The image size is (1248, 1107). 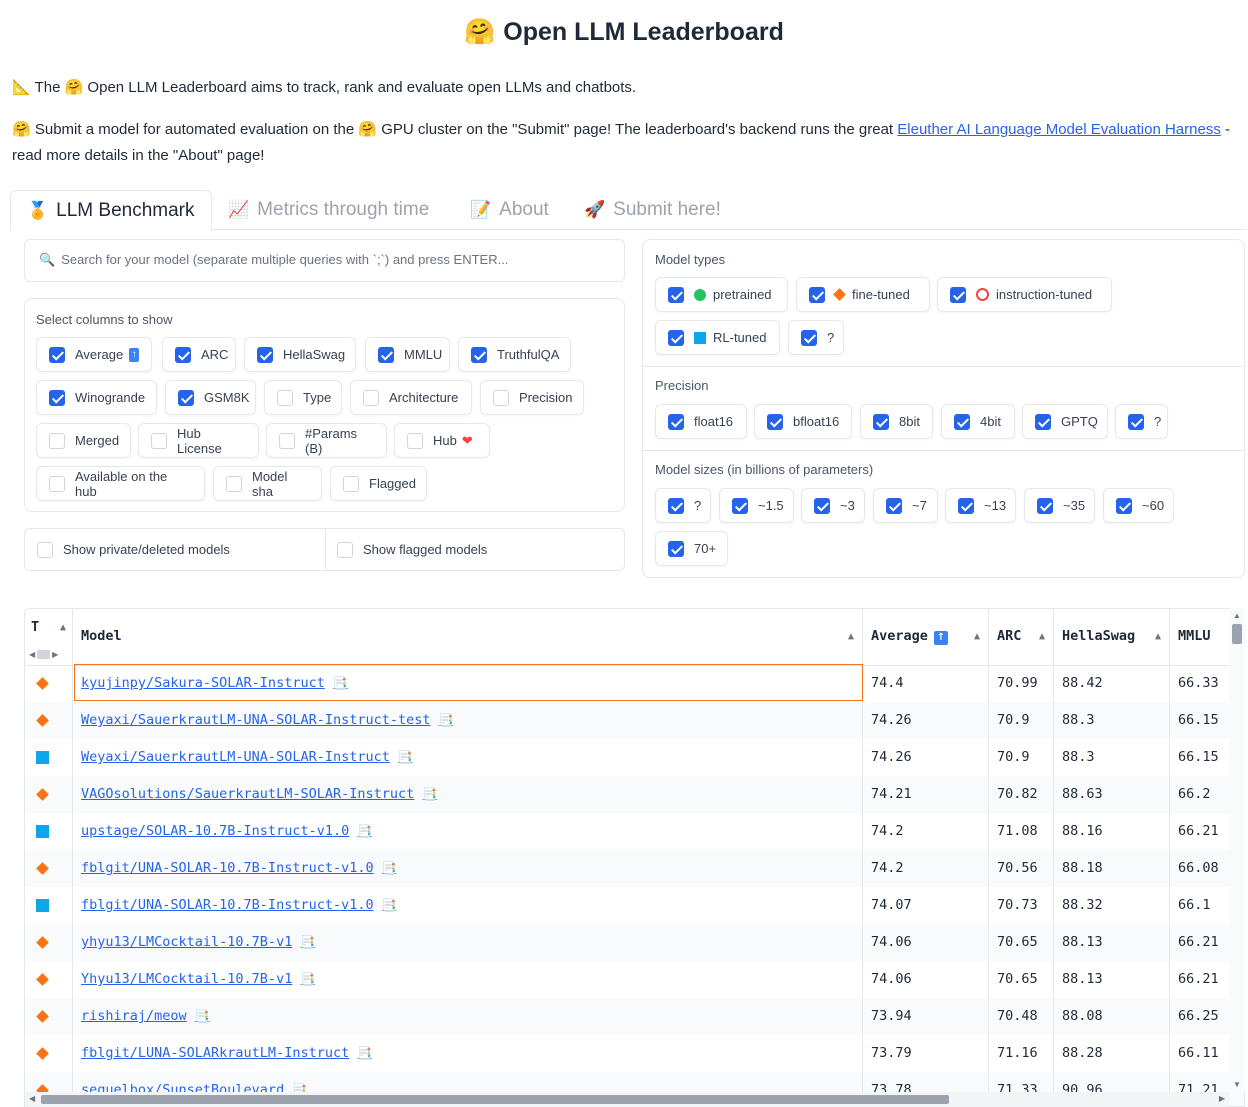 I want to click on show-private-toggle: Show private/deleted models, so click(x=127, y=549).